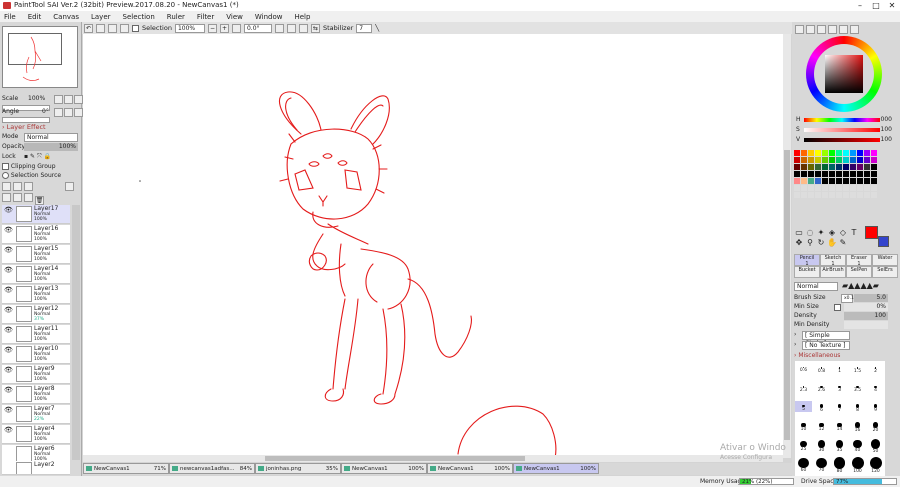  Describe the element at coordinates (810, 29) in the screenshot. I see `rgb-mode-icon` at that location.